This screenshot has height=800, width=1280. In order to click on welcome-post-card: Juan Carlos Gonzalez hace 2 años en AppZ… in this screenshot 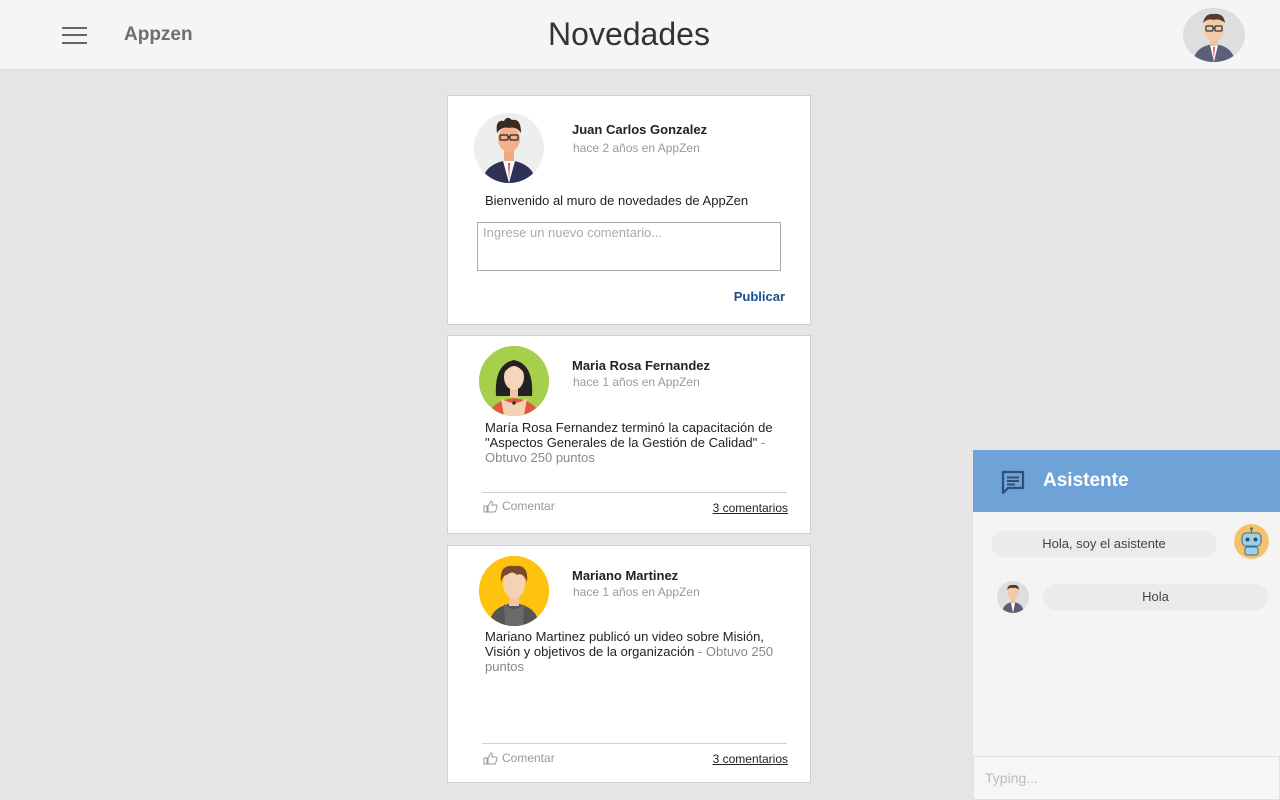, I will do `click(629, 210)`.